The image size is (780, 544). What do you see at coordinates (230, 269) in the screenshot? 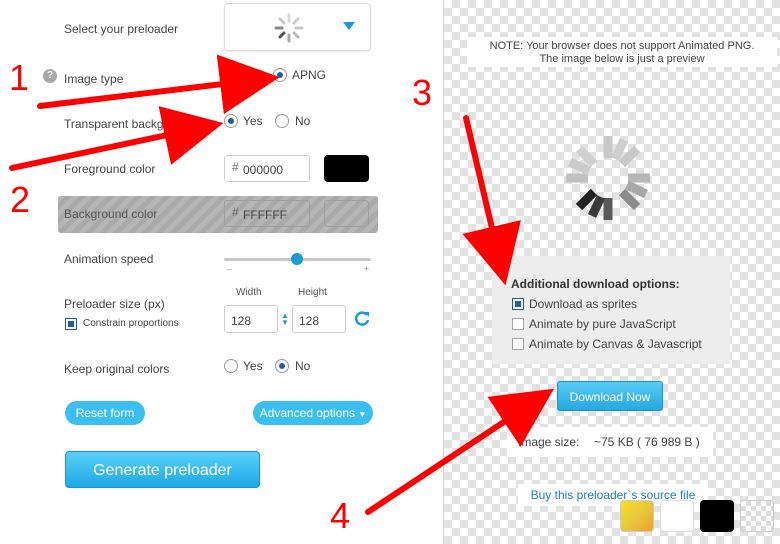
I see `slider-min-label: –` at bounding box center [230, 269].